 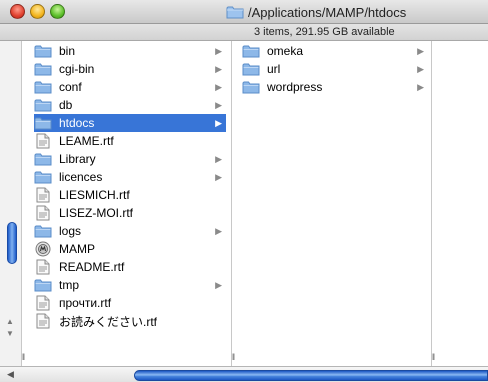 I want to click on list-item: omeka ▶, so click(x=335, y=51).